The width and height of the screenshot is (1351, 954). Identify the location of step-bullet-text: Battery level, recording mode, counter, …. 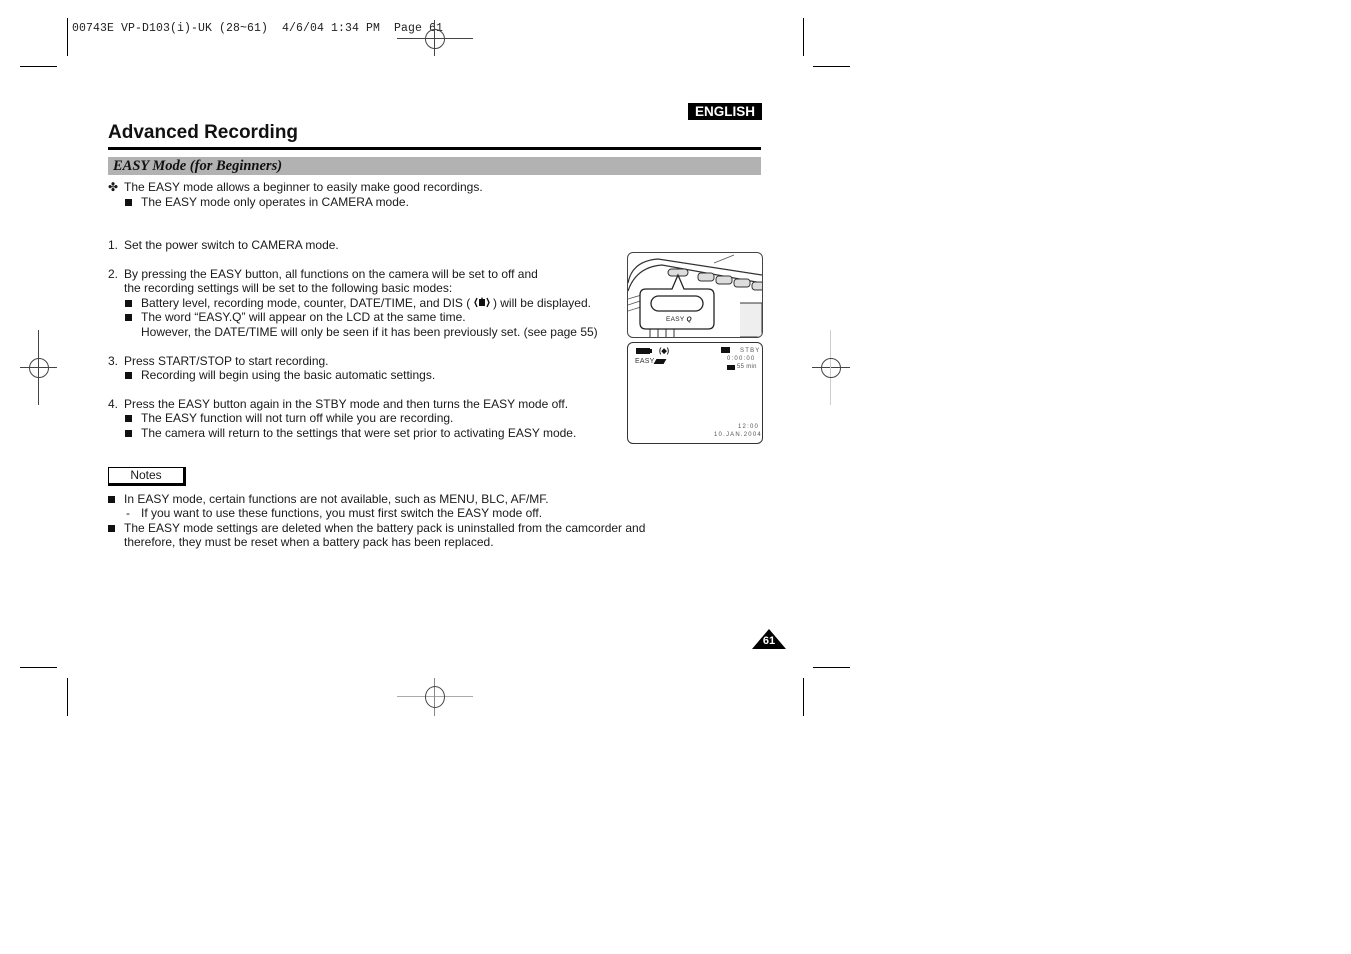
(306, 303).